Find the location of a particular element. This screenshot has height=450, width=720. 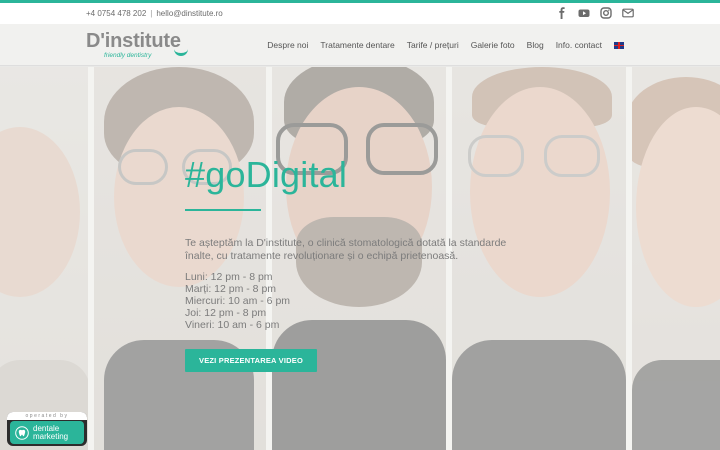

nav-item-tratamente: Tratamente dentare is located at coordinates (357, 45).